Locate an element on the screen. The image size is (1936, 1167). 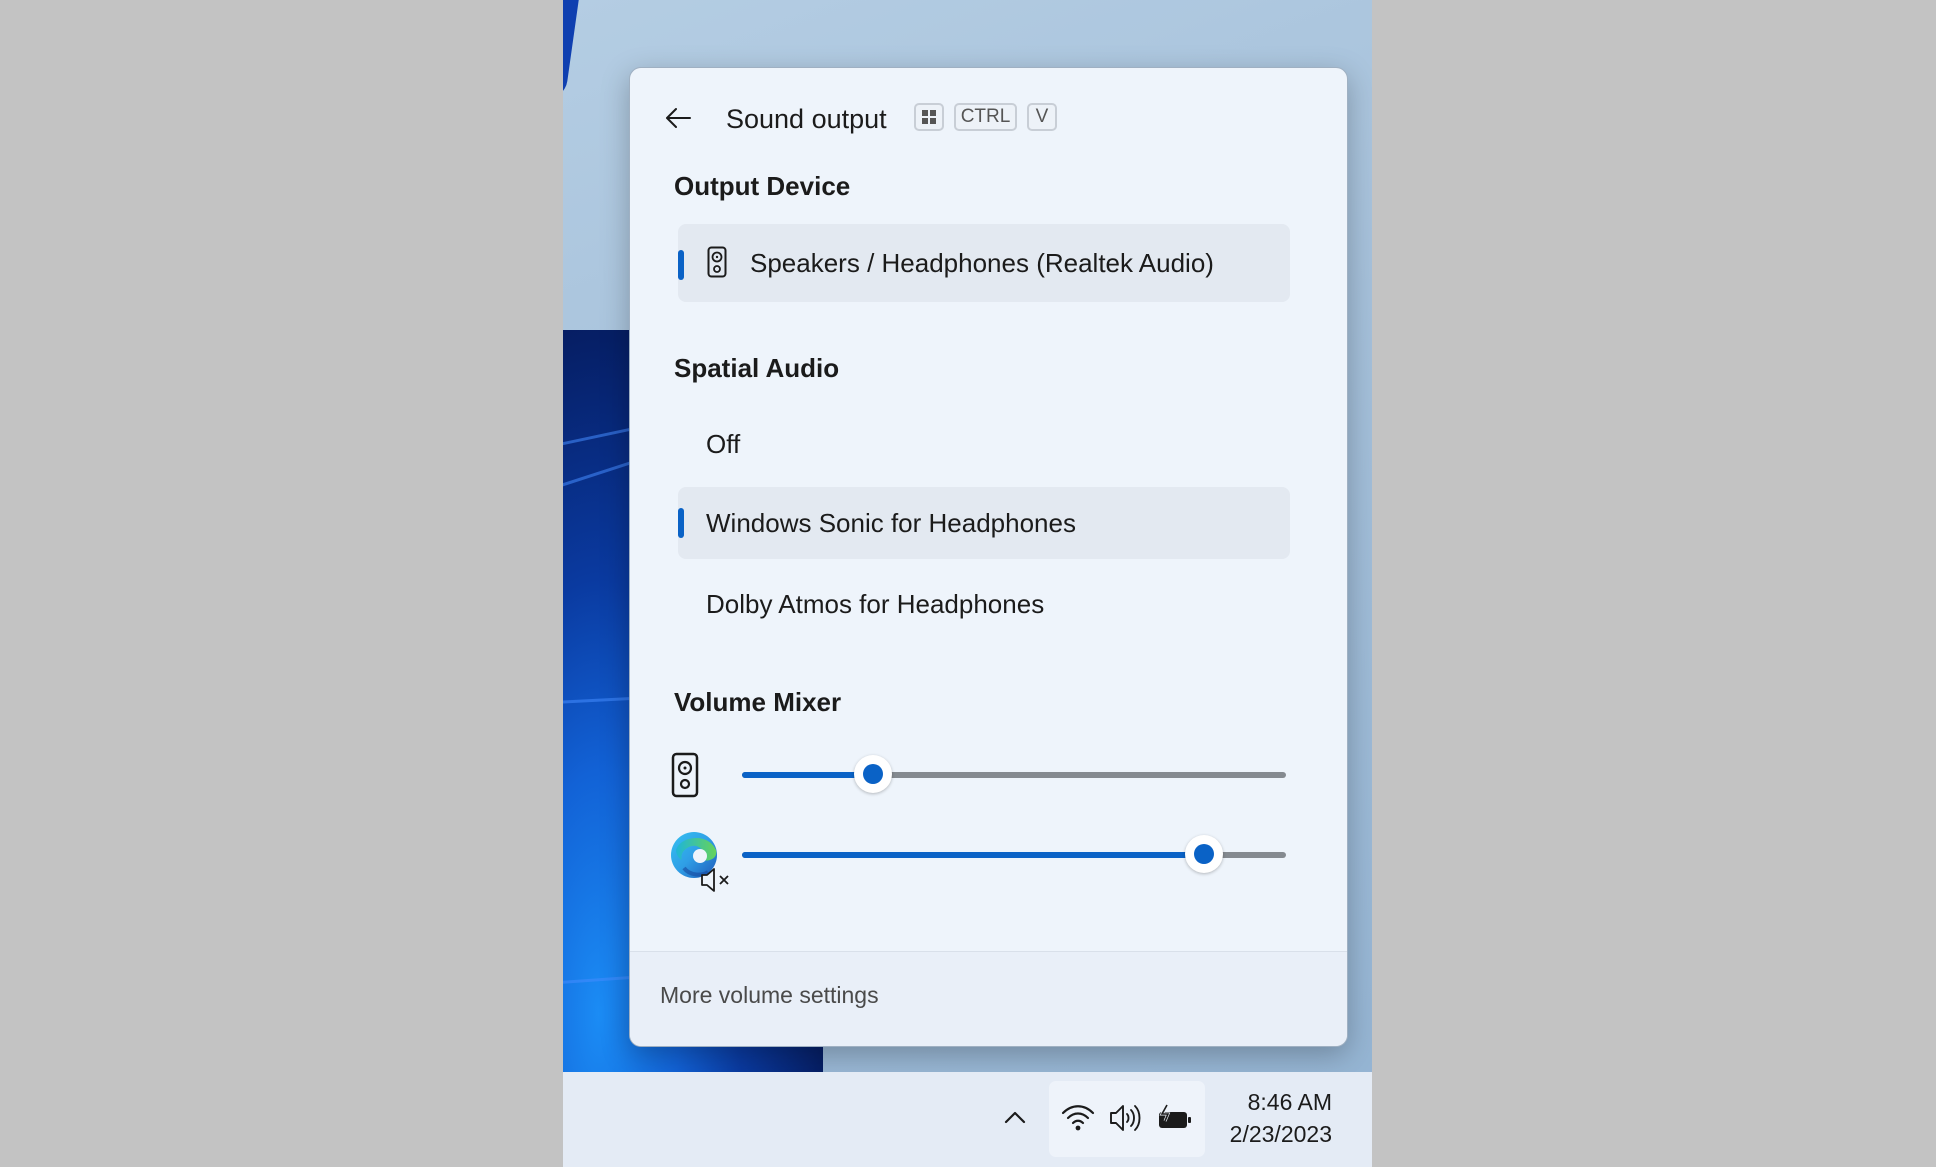
spatial-option-off: Off is located at coordinates (984, 444).